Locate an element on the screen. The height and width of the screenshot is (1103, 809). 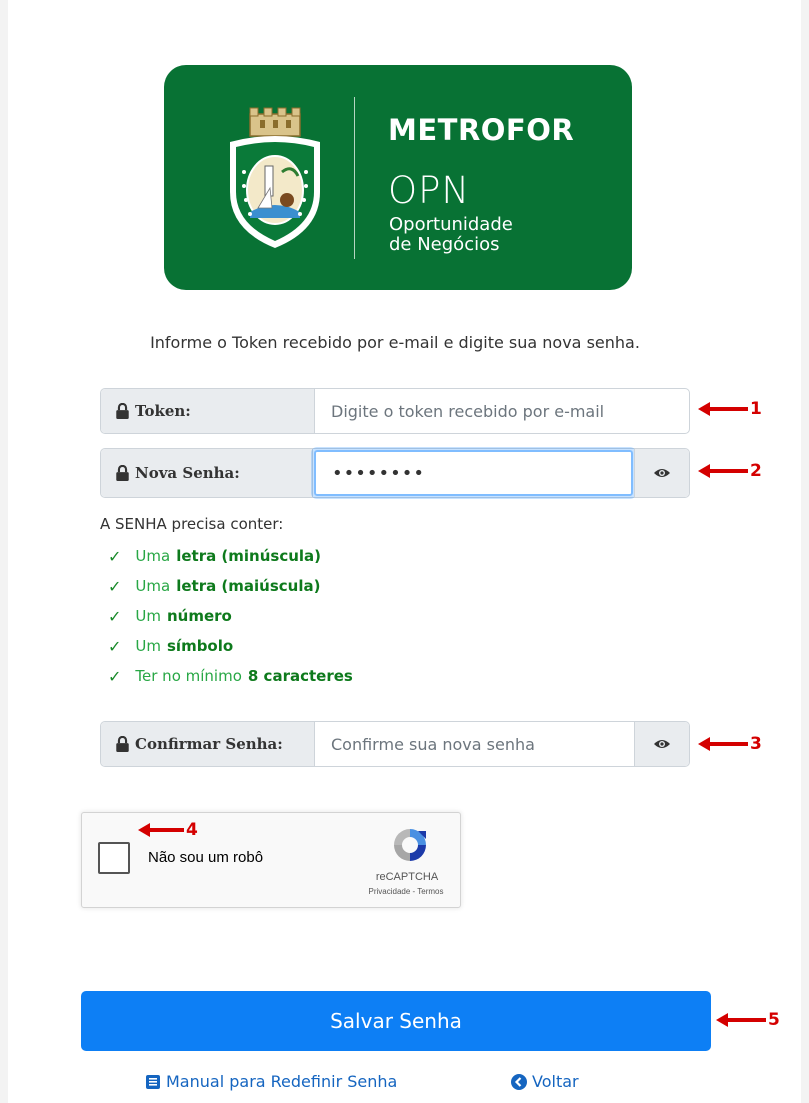
annotation-arrow-3: 3 is located at coordinates (729, 744).